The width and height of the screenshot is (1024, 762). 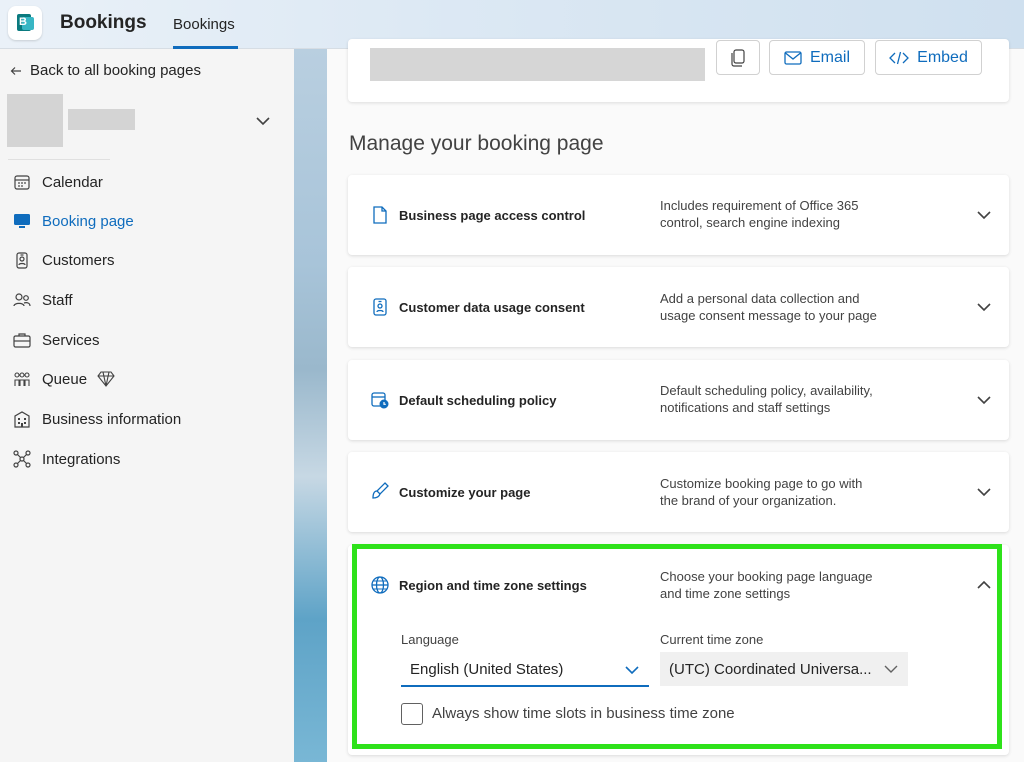 What do you see at coordinates (22, 221) in the screenshot?
I see `monitor-icon` at bounding box center [22, 221].